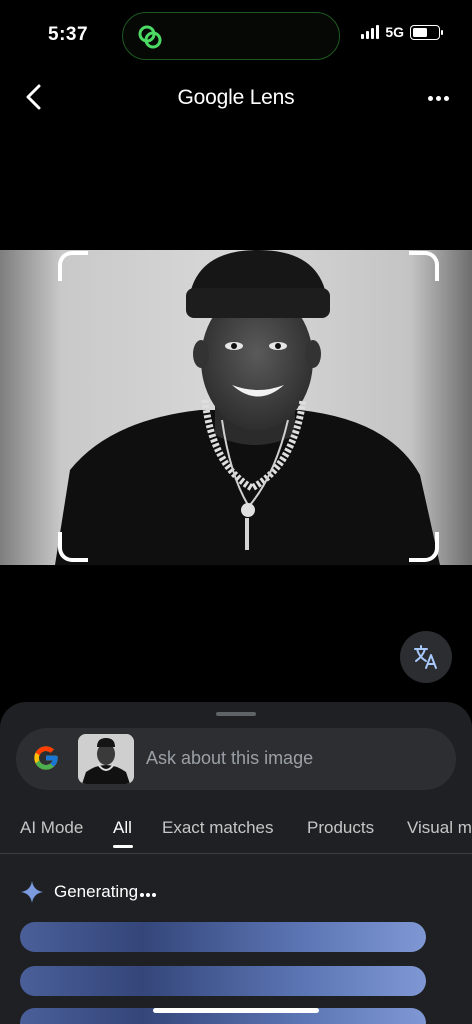 The height and width of the screenshot is (1024, 472). Describe the element at coordinates (68, 34) in the screenshot. I see `status-time: 5:37` at that location.